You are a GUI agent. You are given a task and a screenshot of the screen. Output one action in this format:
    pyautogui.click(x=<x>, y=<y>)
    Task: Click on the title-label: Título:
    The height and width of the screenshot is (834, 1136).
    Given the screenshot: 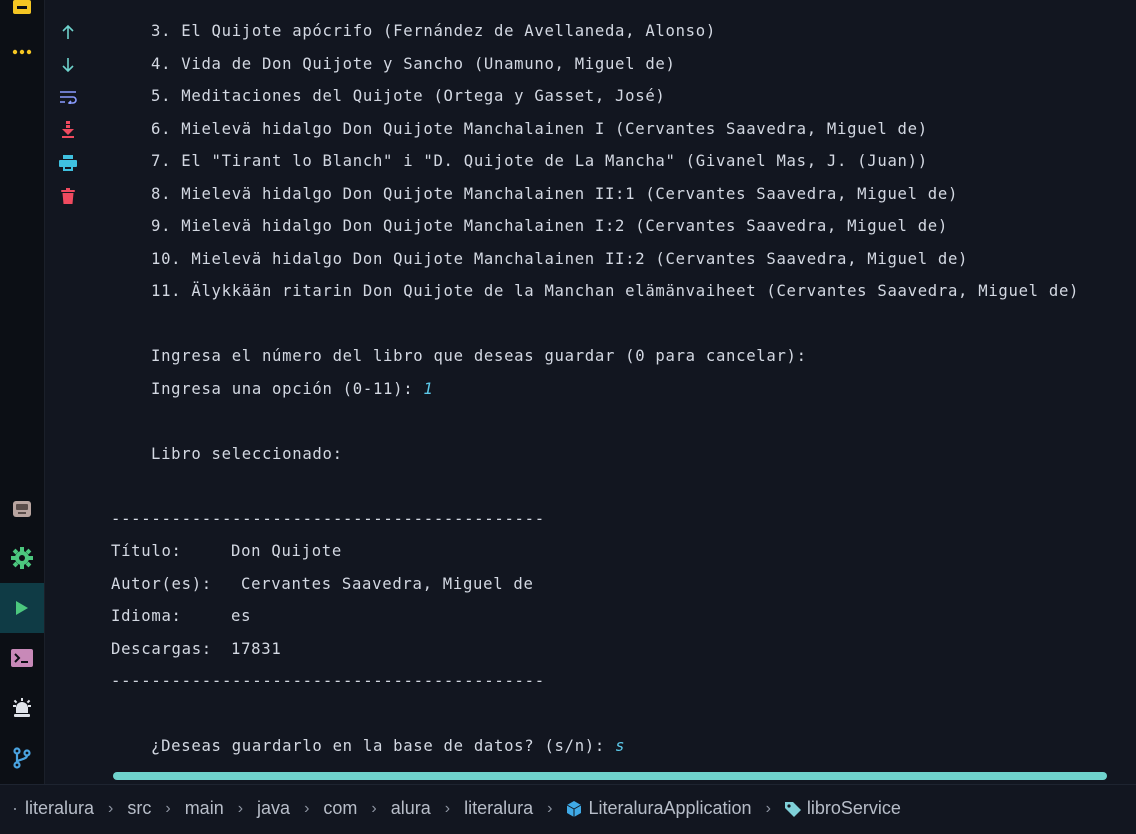 What is the action you would take?
    pyautogui.click(x=146, y=551)
    